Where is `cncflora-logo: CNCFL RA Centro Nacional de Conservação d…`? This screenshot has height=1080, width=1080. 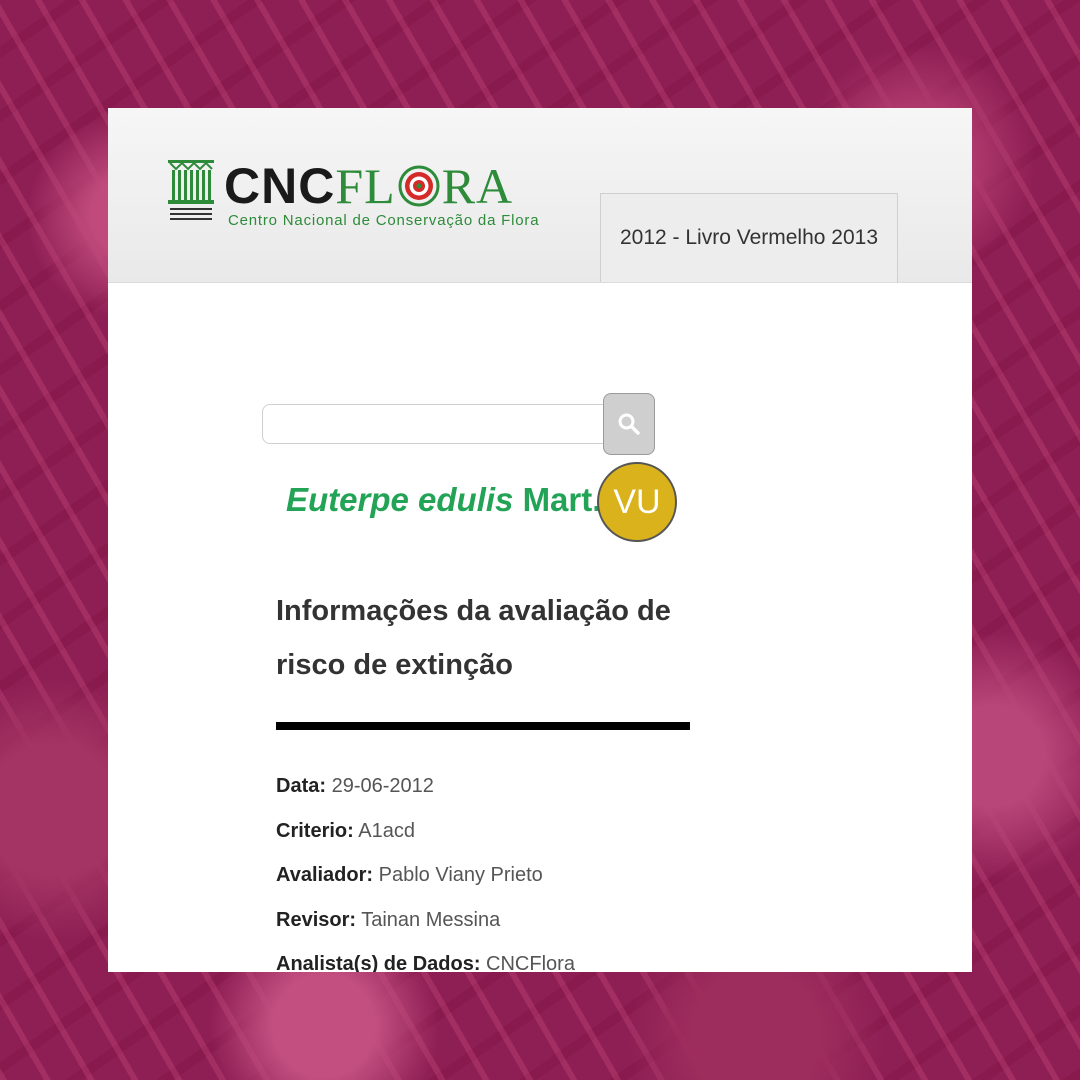 cncflora-logo: CNCFL RA Centro Nacional de Conservação d… is located at coordinates (378, 198).